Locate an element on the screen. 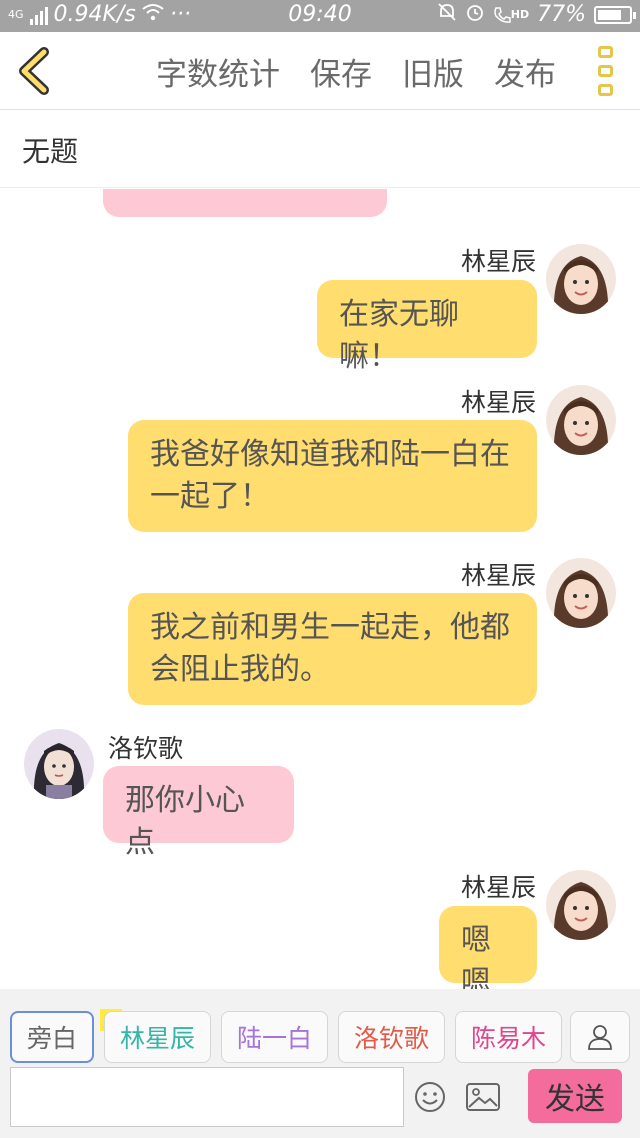 The height and width of the screenshot is (1138, 640). message-line: 会阻止我的。 is located at coordinates (240, 669).